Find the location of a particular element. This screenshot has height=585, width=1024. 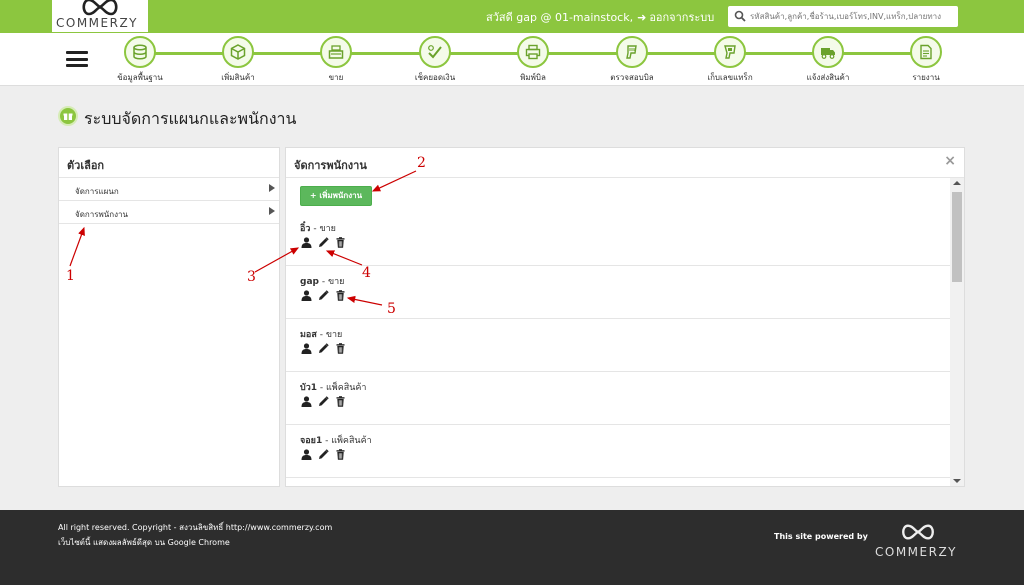

scrollbar is located at coordinates (957, 332).